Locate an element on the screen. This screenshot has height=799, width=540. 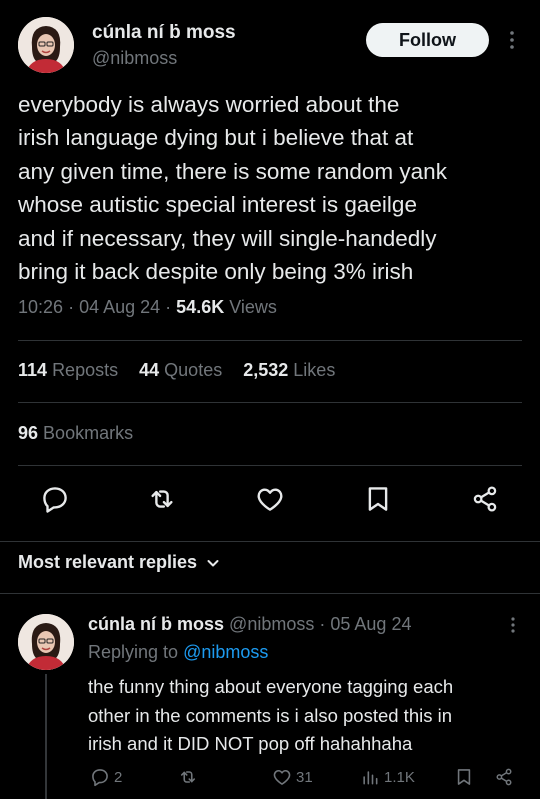
views-label: Views is located at coordinates (253, 307).